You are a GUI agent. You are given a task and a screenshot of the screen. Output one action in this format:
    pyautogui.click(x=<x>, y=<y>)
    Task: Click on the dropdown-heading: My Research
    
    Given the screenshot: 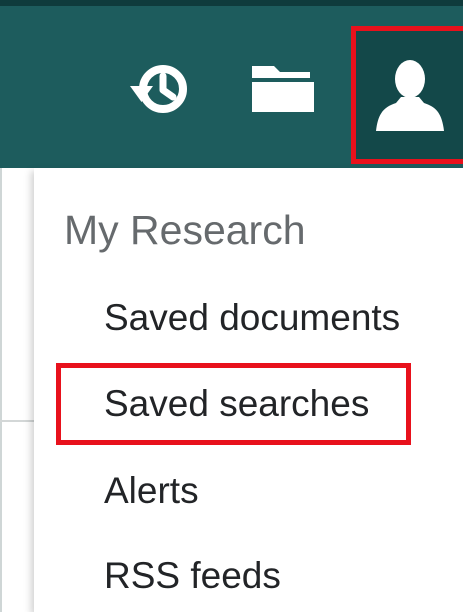 What is the action you would take?
    pyautogui.click(x=185, y=230)
    